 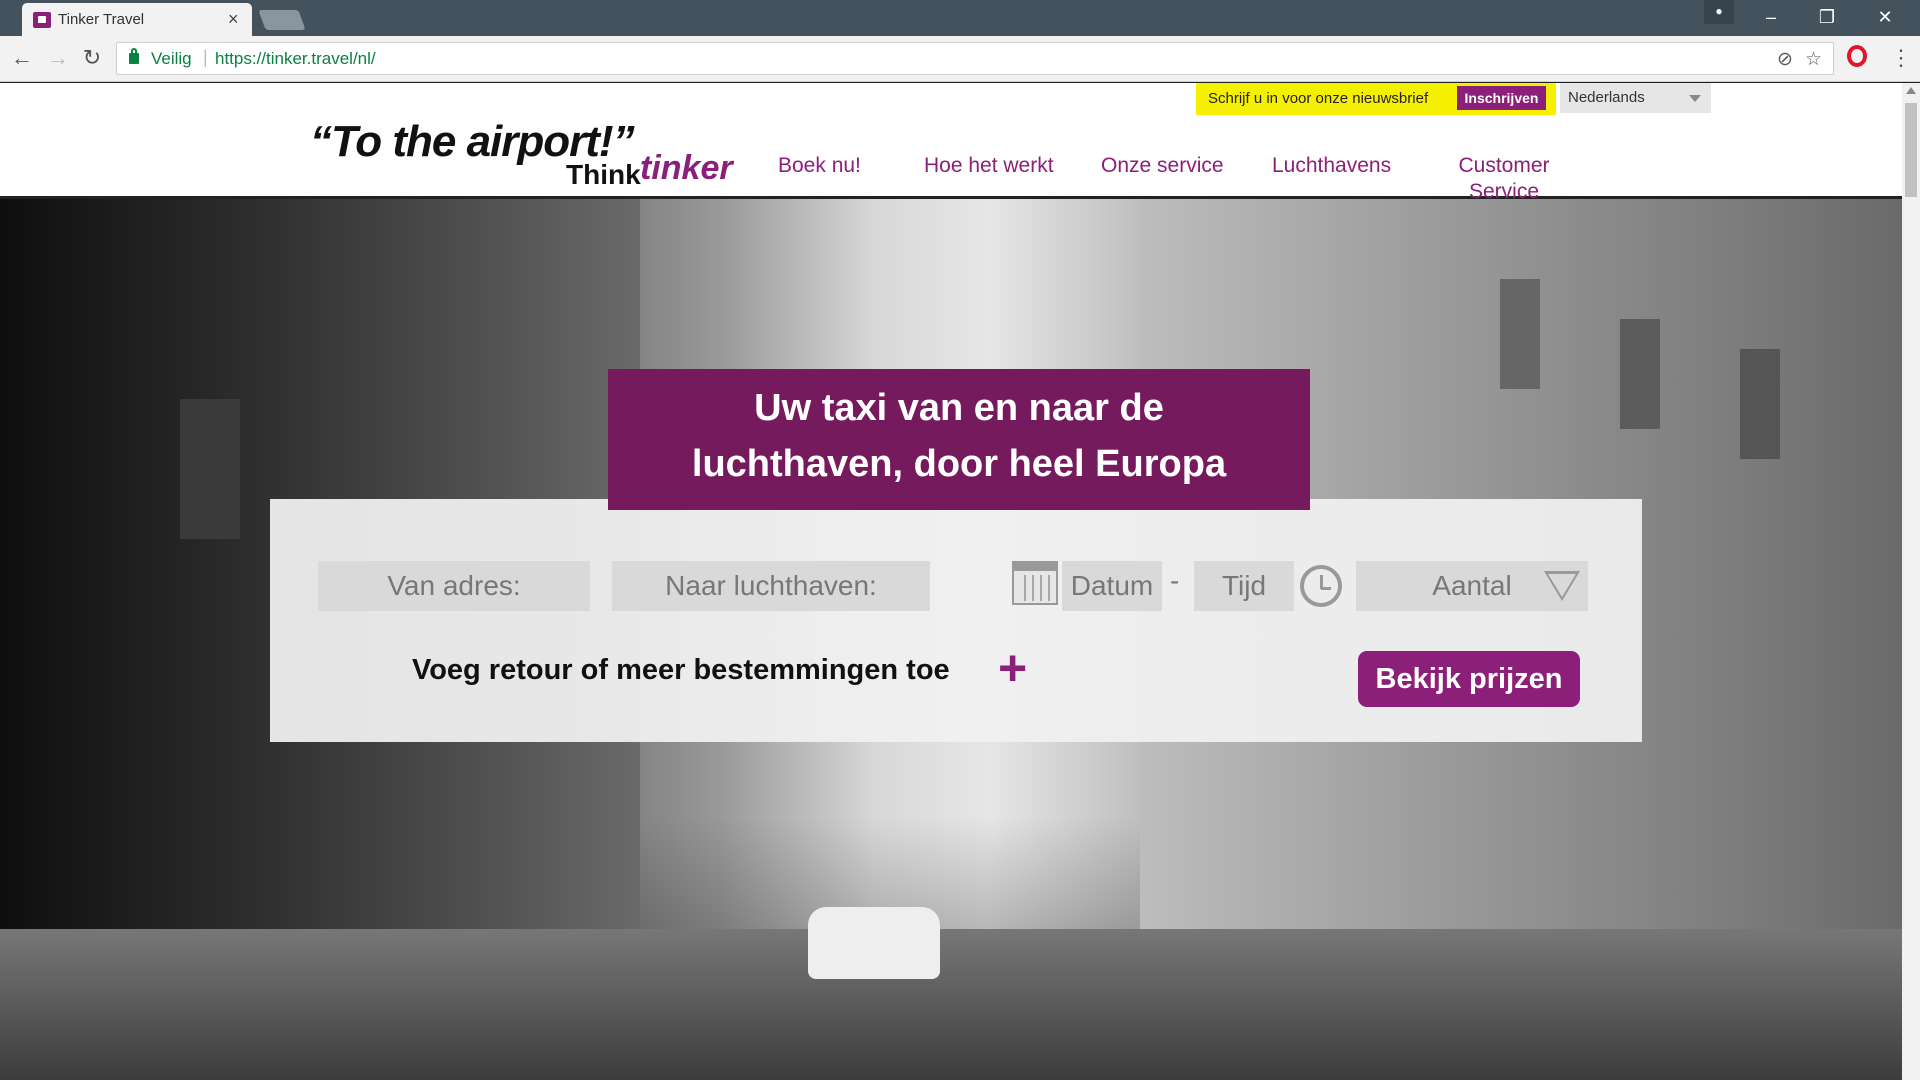 What do you see at coordinates (874, 943) in the screenshot?
I see `hero-car` at bounding box center [874, 943].